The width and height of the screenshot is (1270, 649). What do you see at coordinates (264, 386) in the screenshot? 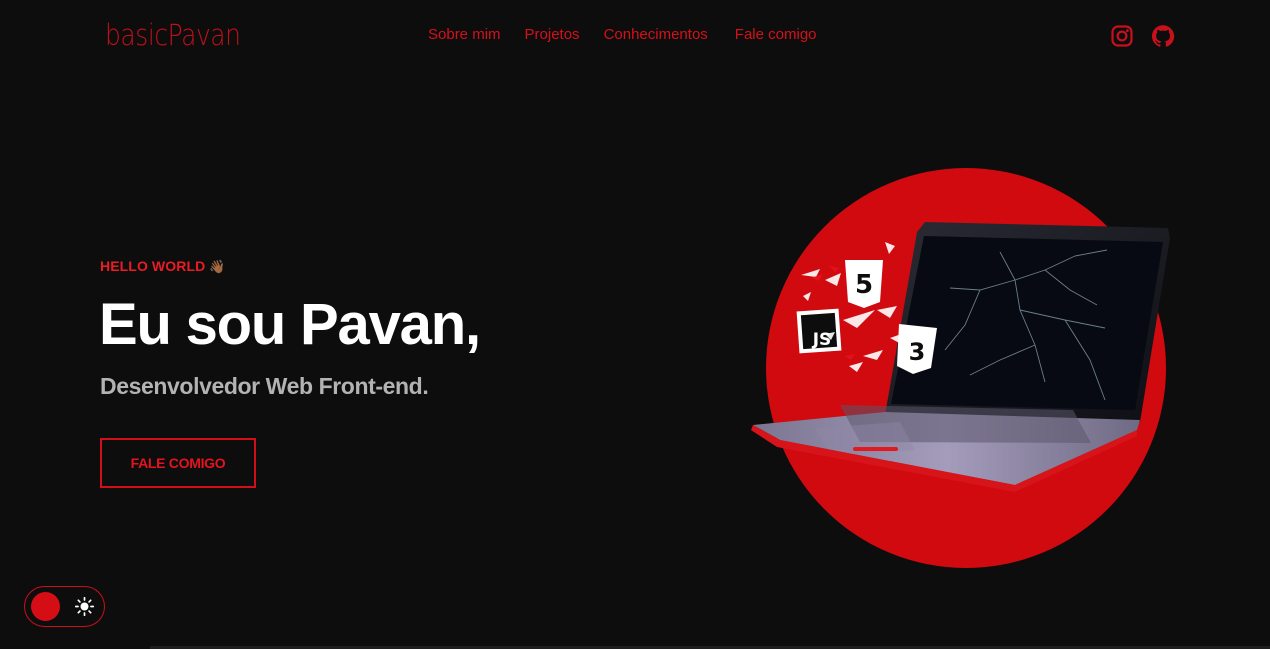
I see `hero-subtitle: Desenvolvedor Web Front-end.` at bounding box center [264, 386].